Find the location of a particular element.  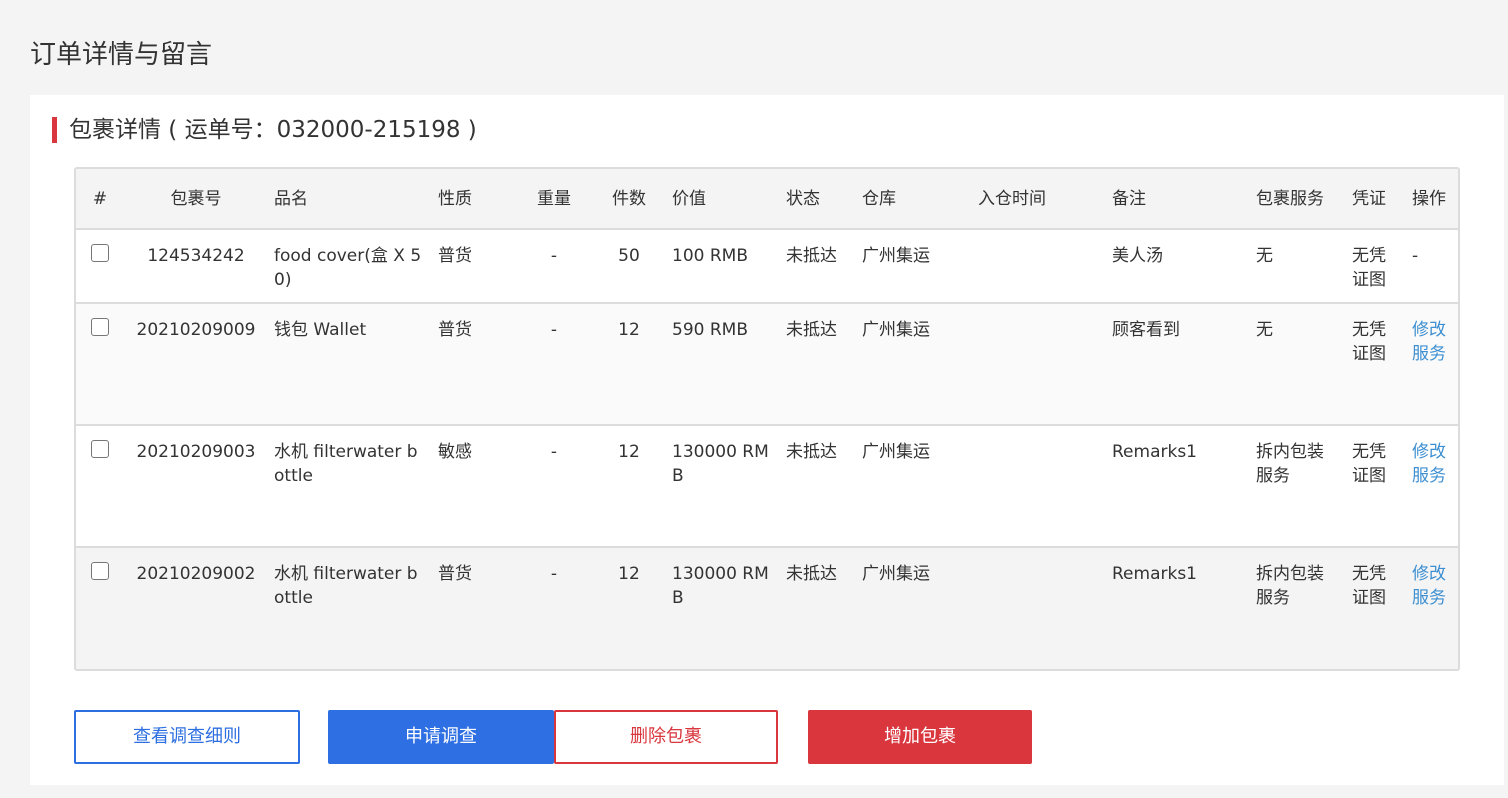

column-header-index: # is located at coordinates (100, 198).